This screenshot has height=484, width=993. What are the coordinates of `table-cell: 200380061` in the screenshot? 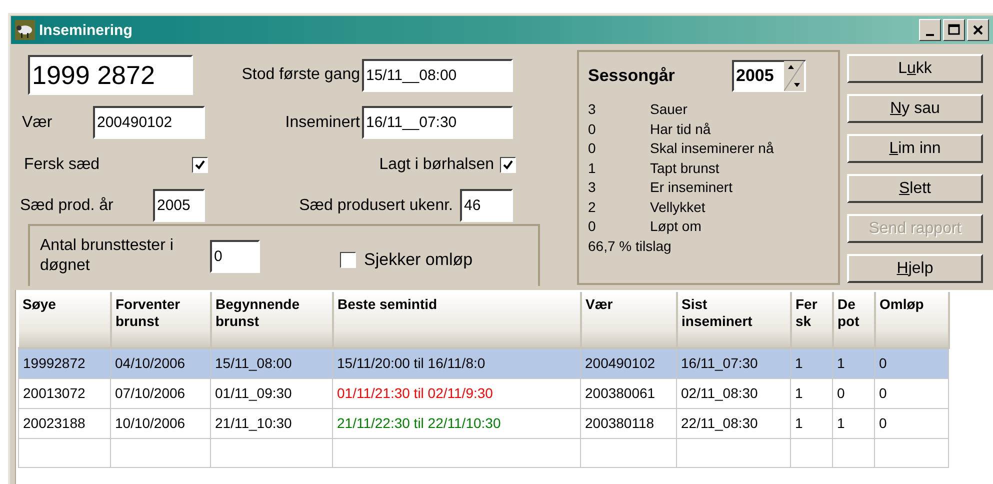 It's located at (628, 393).